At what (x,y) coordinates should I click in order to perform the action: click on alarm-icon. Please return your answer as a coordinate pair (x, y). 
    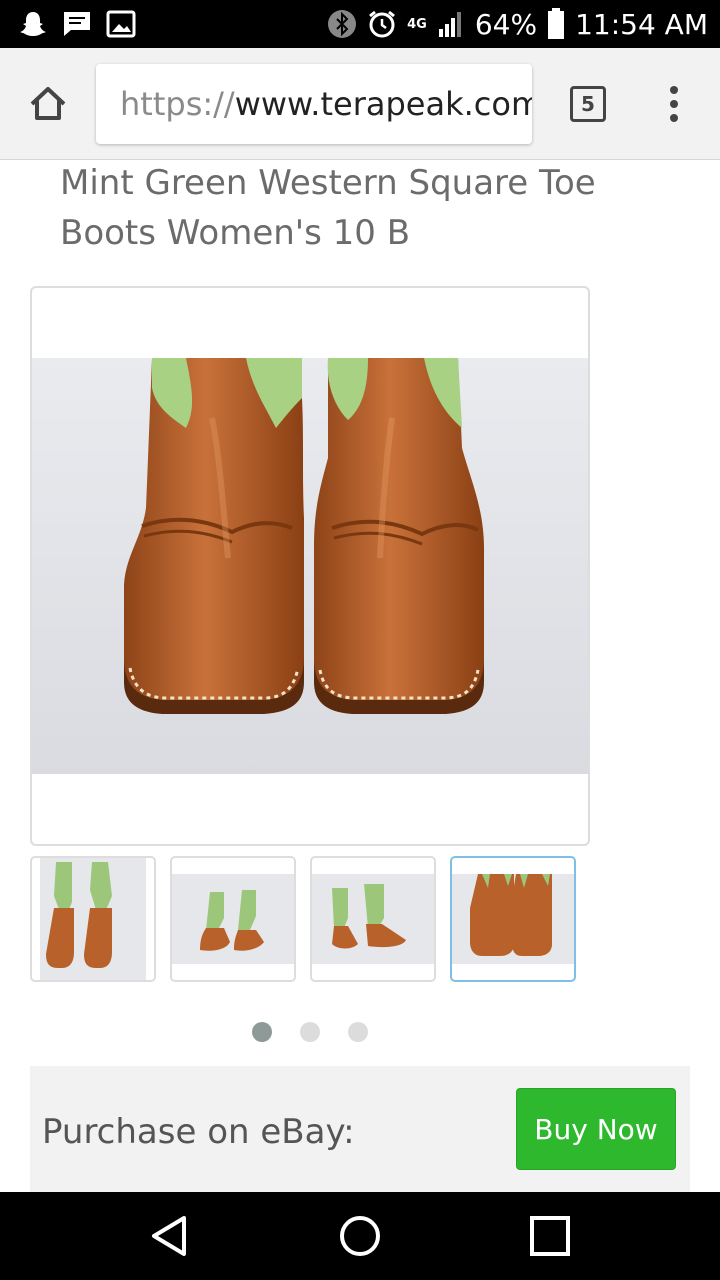
    Looking at the image, I should click on (382, 24).